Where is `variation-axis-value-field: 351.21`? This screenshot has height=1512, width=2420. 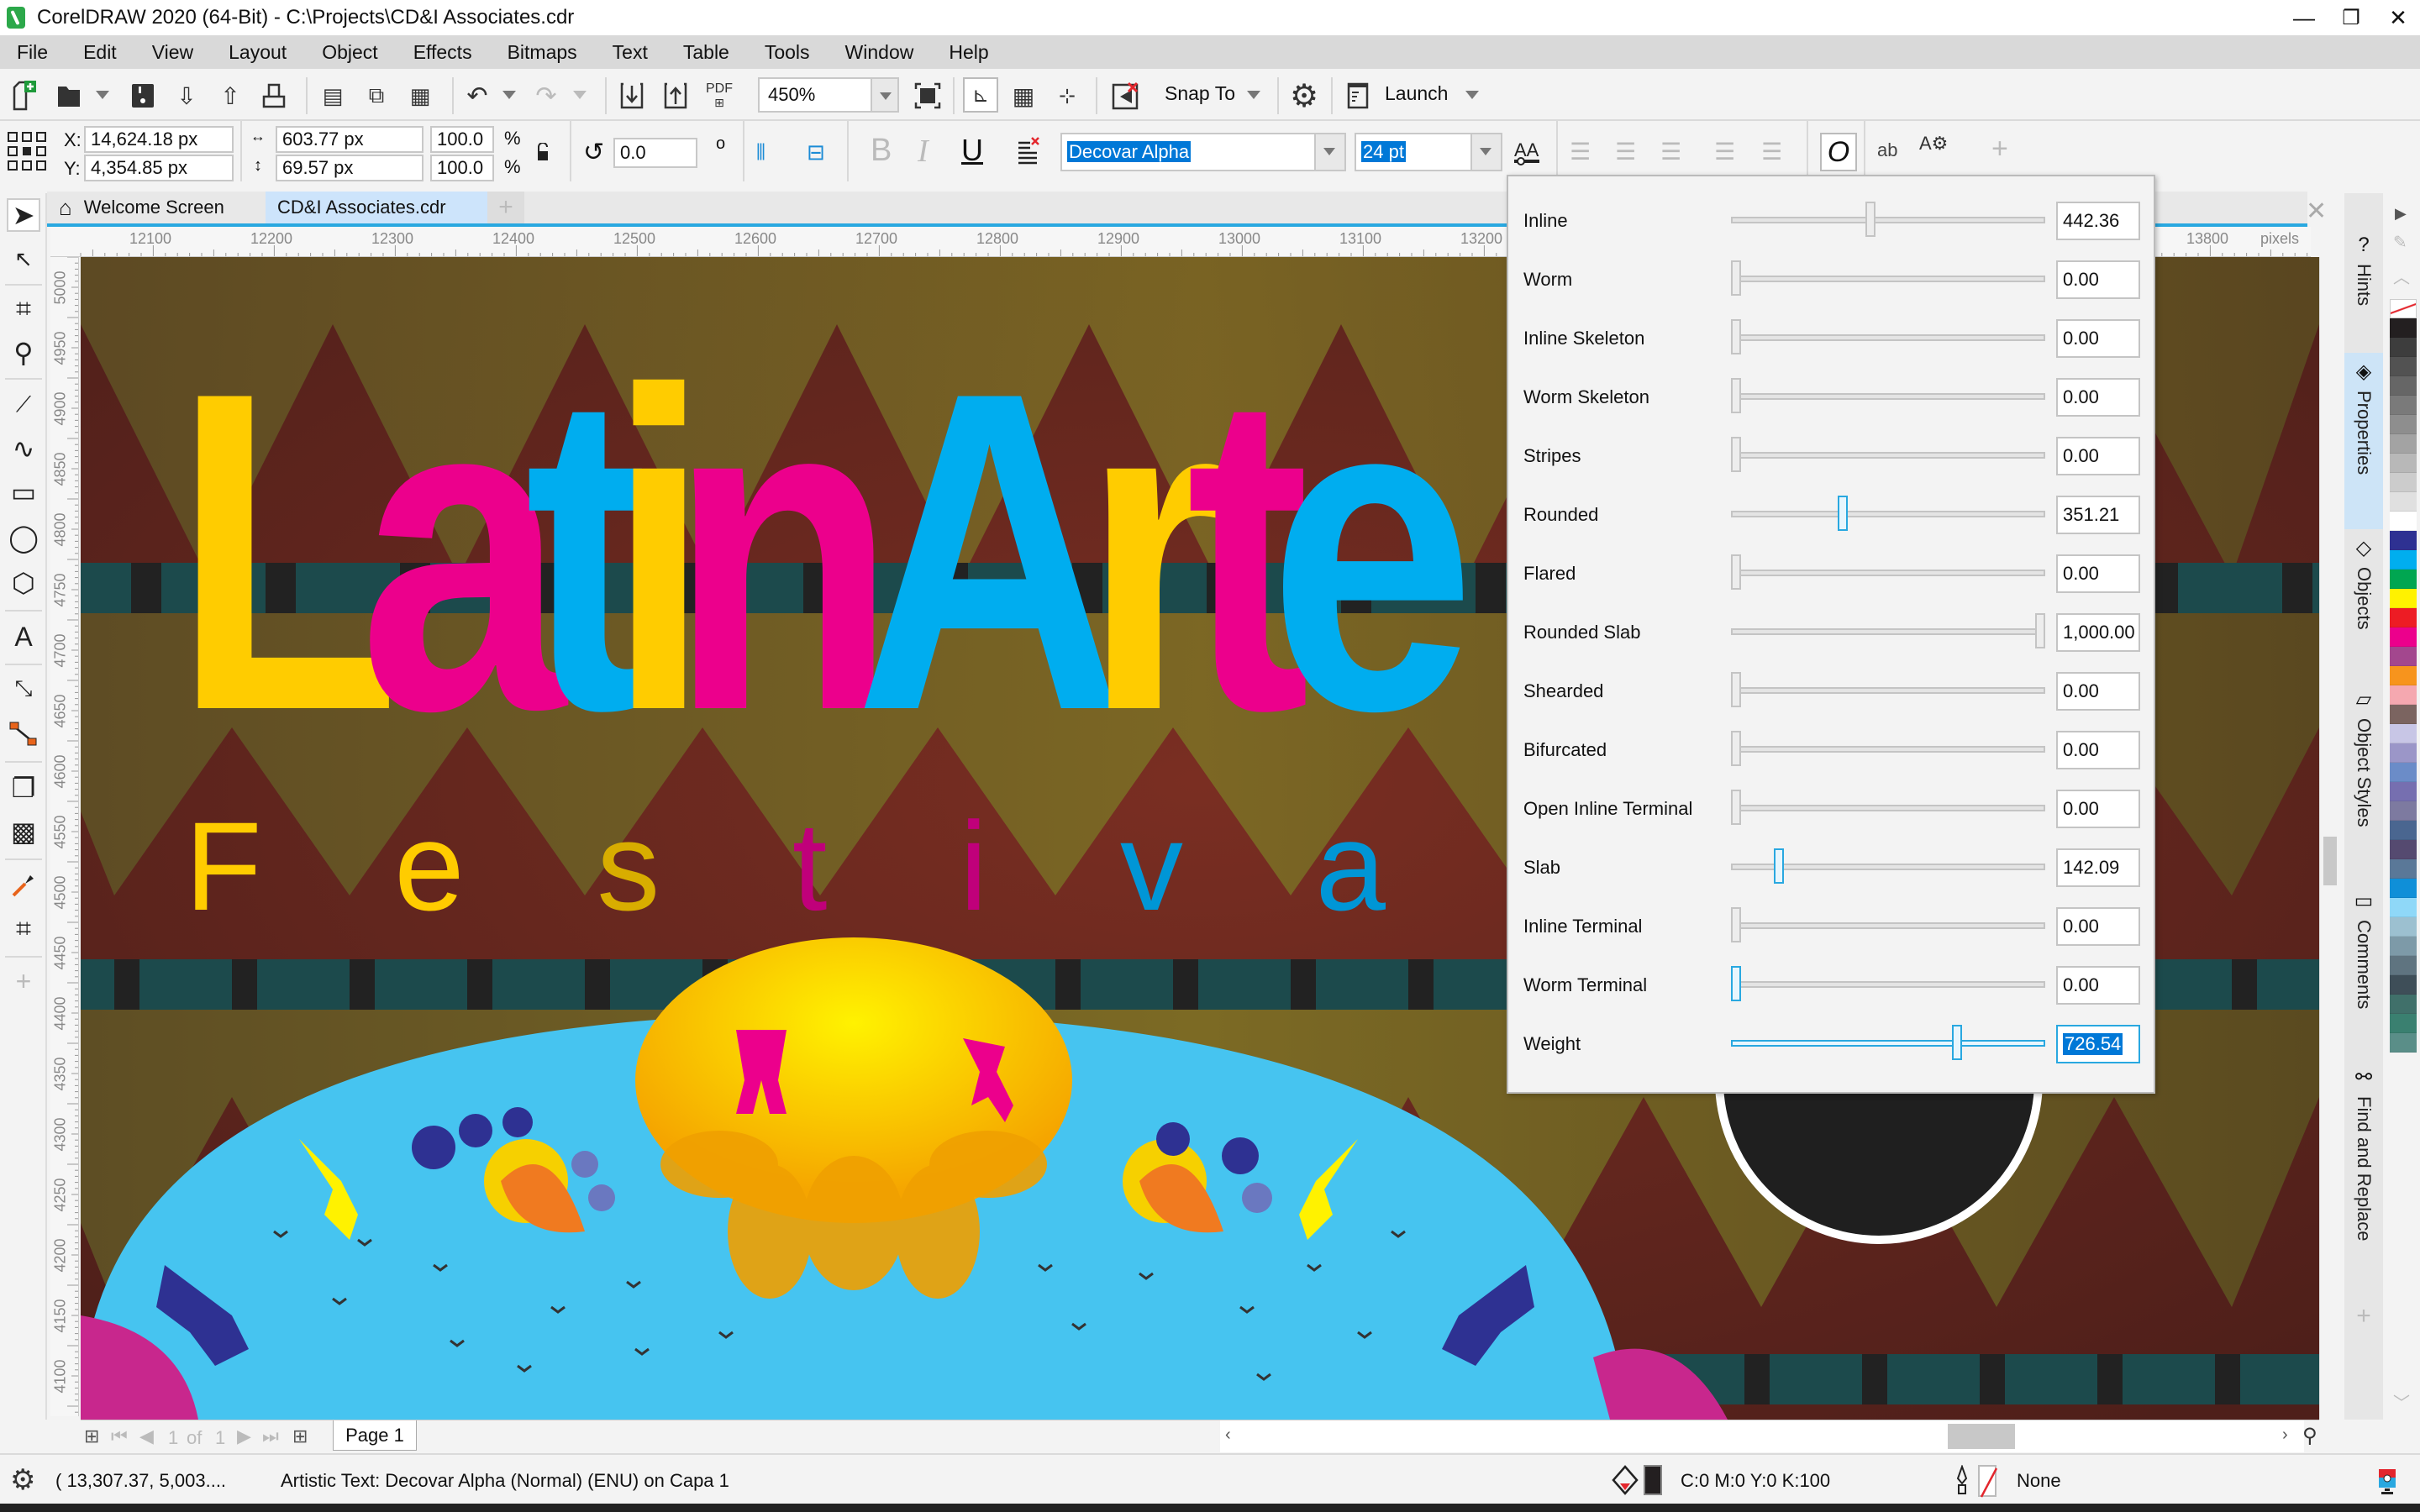
variation-axis-value-field: 351.21 is located at coordinates (2098, 515).